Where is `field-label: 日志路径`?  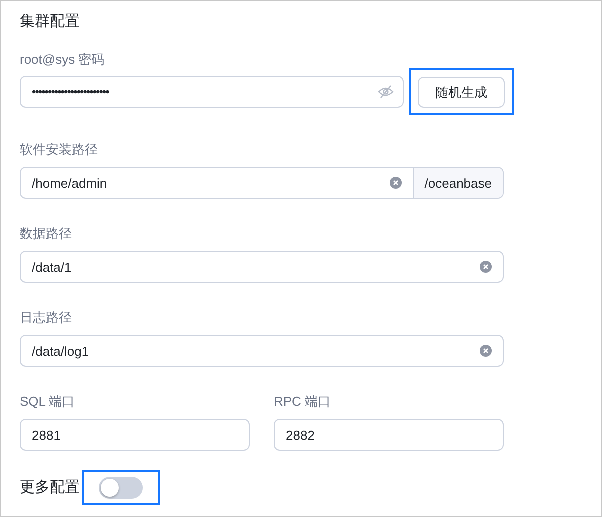
field-label: 日志路径 is located at coordinates (46, 318).